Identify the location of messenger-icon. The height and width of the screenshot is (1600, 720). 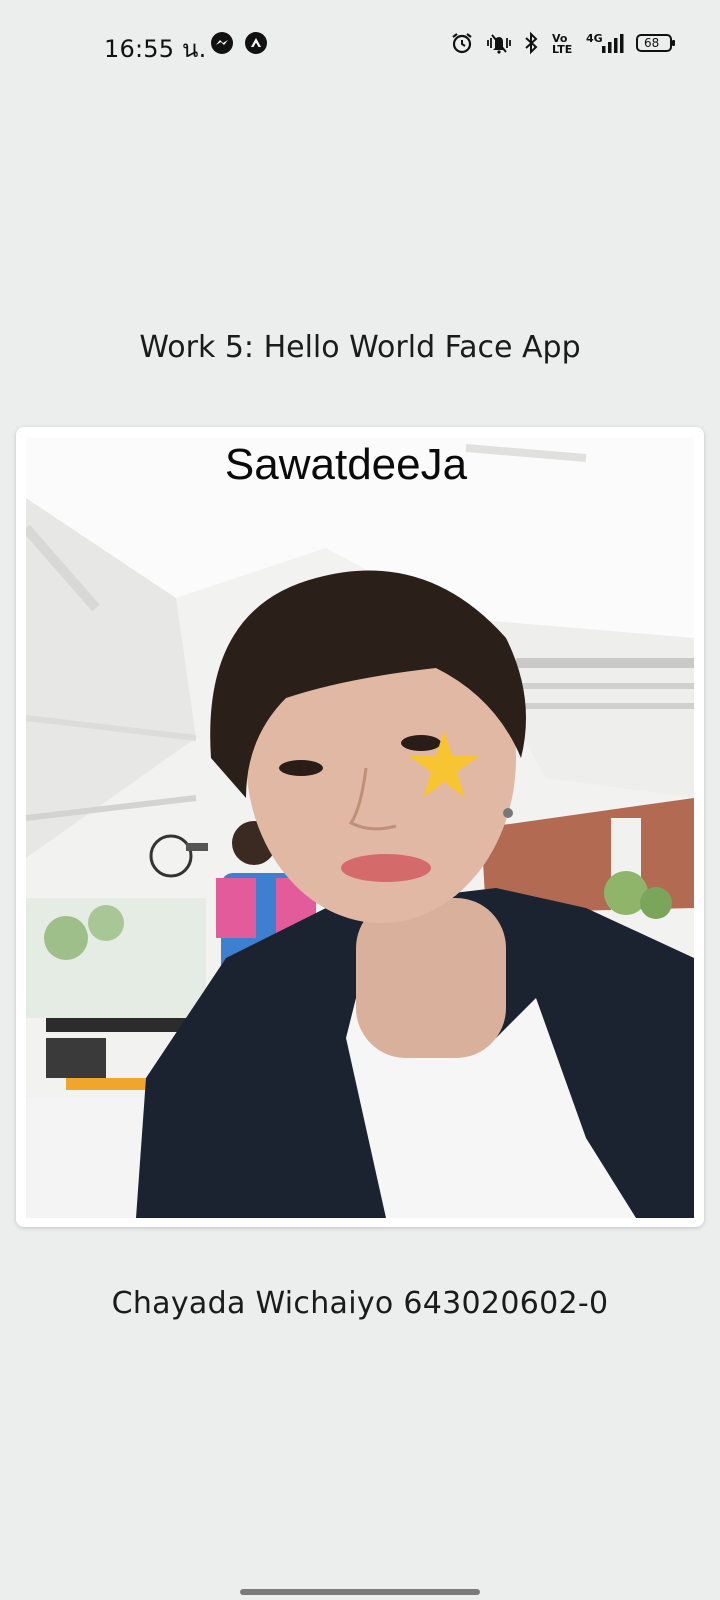
(222, 43).